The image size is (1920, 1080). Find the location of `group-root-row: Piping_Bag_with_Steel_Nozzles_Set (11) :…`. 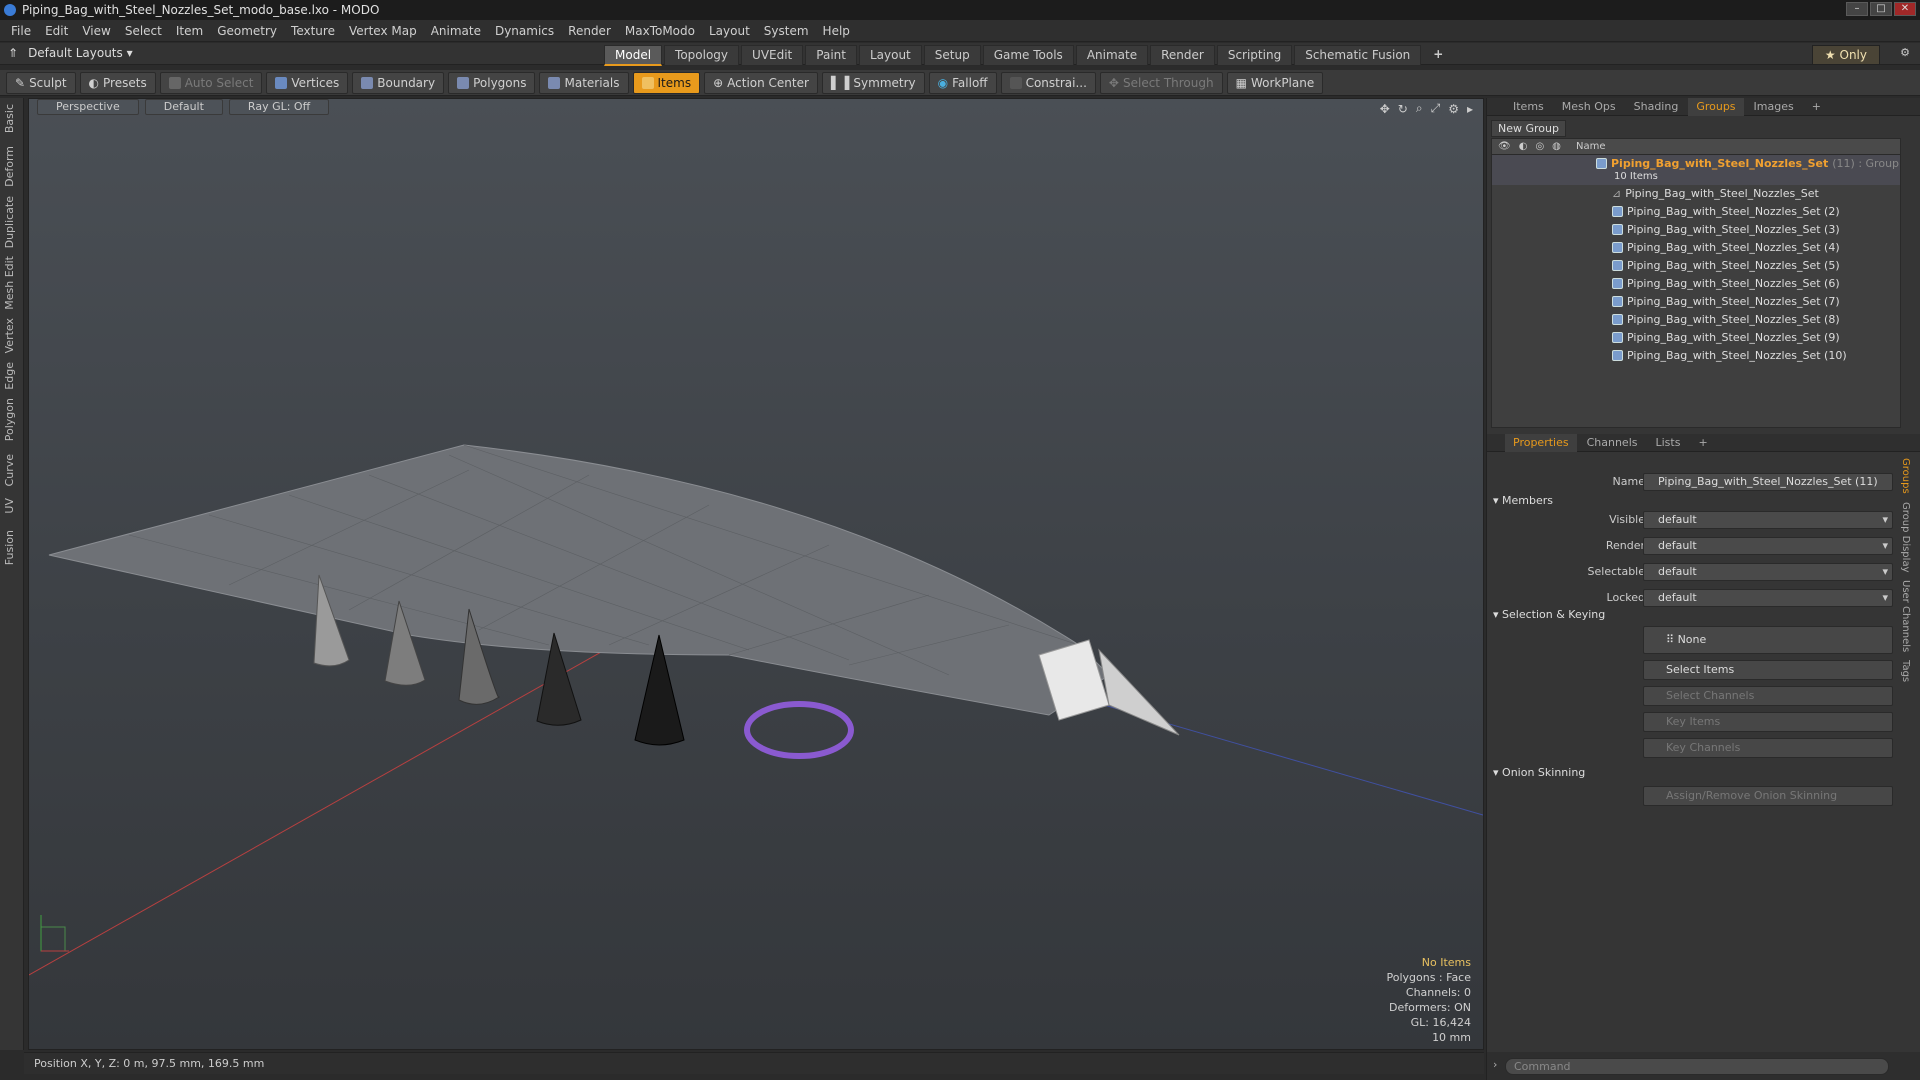

group-root-row: Piping_Bag_with_Steel_Nozzles_Set (11) :… is located at coordinates (1696, 170).